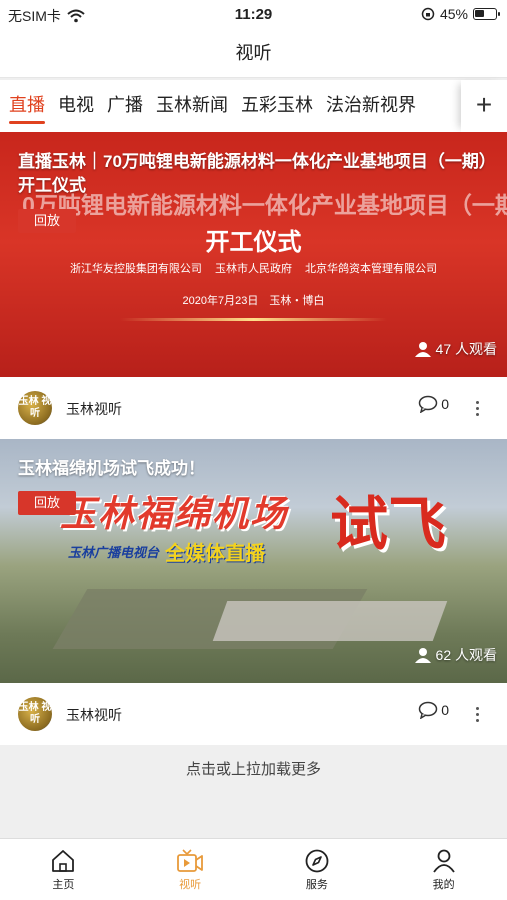  What do you see at coordinates (76, 106) in the screenshot?
I see `tab-tv: 电视` at bounding box center [76, 106].